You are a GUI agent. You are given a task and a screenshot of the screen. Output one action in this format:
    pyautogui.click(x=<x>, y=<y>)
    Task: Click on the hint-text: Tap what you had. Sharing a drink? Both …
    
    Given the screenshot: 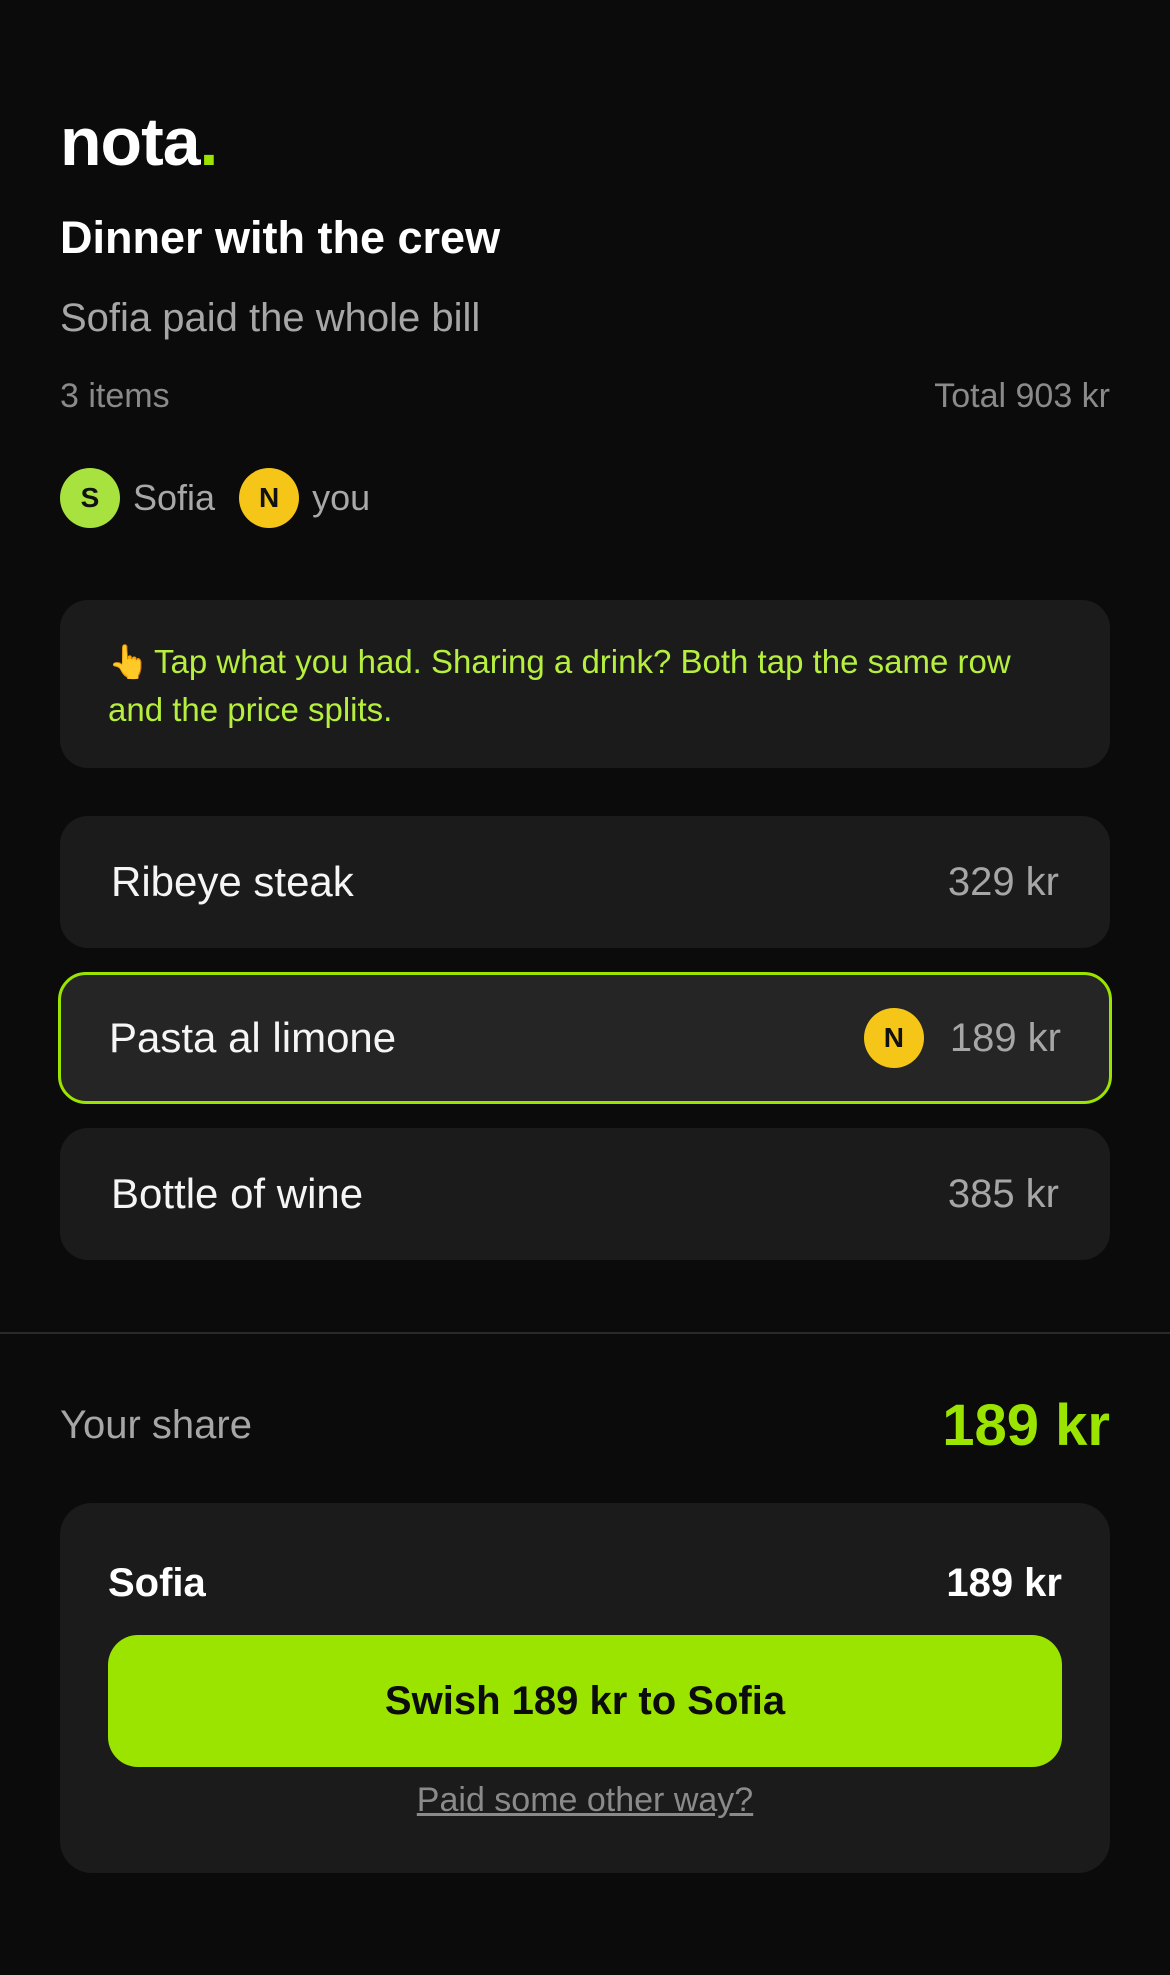 What is the action you would take?
    pyautogui.click(x=559, y=685)
    